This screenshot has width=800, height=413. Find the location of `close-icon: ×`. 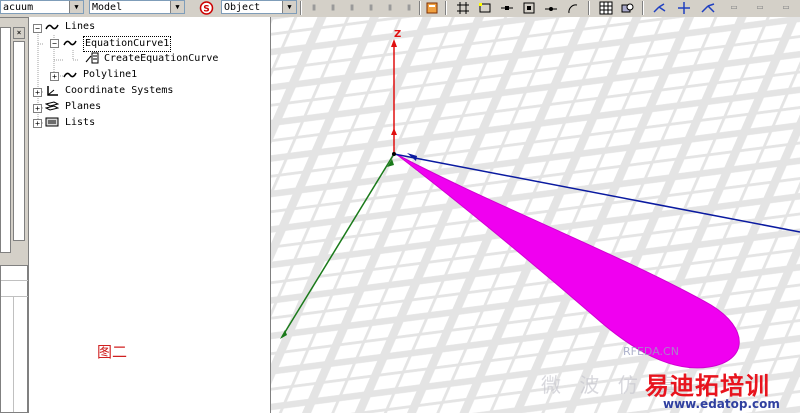

close-icon: × is located at coordinates (19, 33).